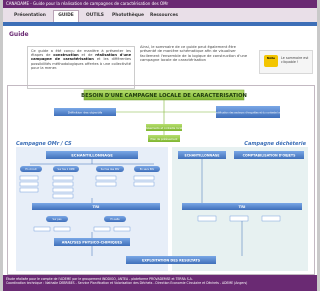 The width and height of the screenshot is (320, 291). Describe the element at coordinates (128, 15) in the screenshot. I see `tab-phototheque: Photothèque` at that location.